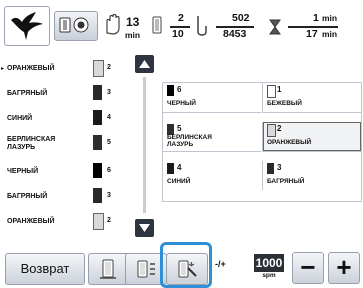  What do you see at coordinates (220, 264) in the screenshot?
I see `speed-adjust-label: -/+` at bounding box center [220, 264].